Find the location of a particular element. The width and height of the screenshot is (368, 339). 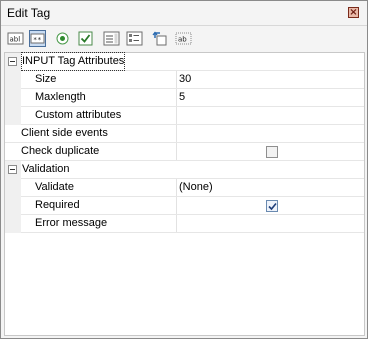

maxlength-value: 5 is located at coordinates (182, 97).